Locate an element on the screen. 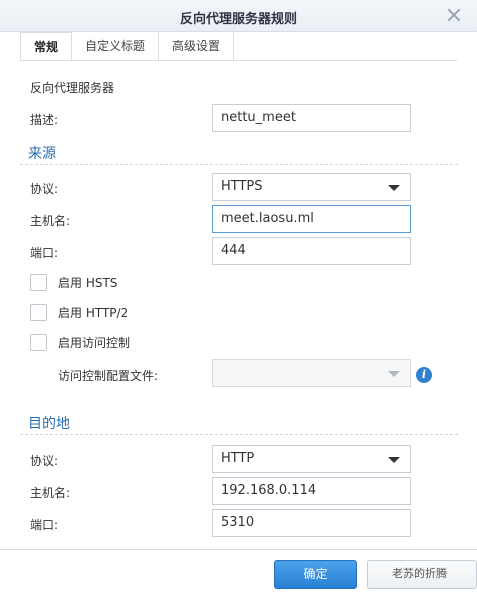 This screenshot has height=594, width=477. source-protocol-value: HTTPS is located at coordinates (242, 186).